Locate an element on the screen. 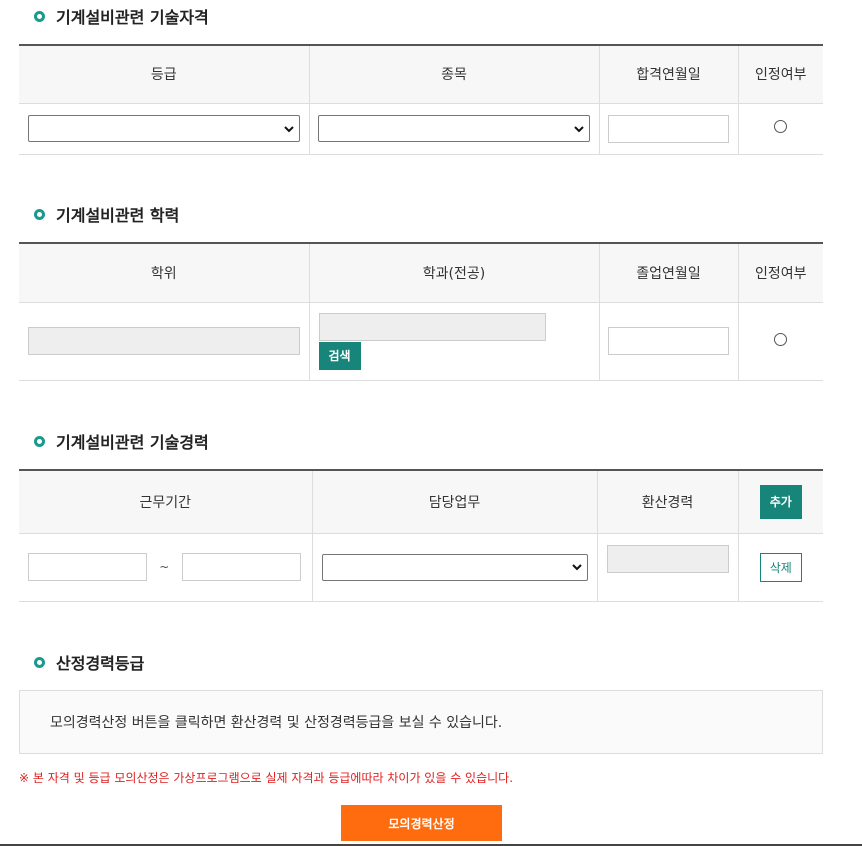 The height and width of the screenshot is (846, 862). grade-select is located at coordinates (163, 128).